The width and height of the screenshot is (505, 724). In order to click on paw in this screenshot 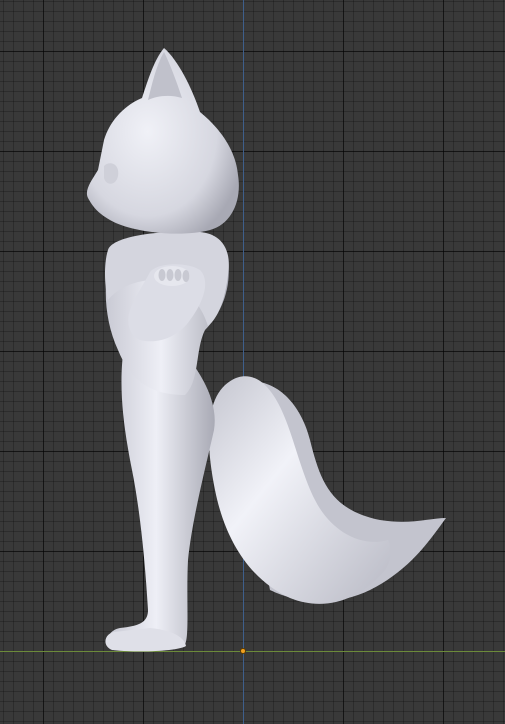, I will do `click(172, 276)`.